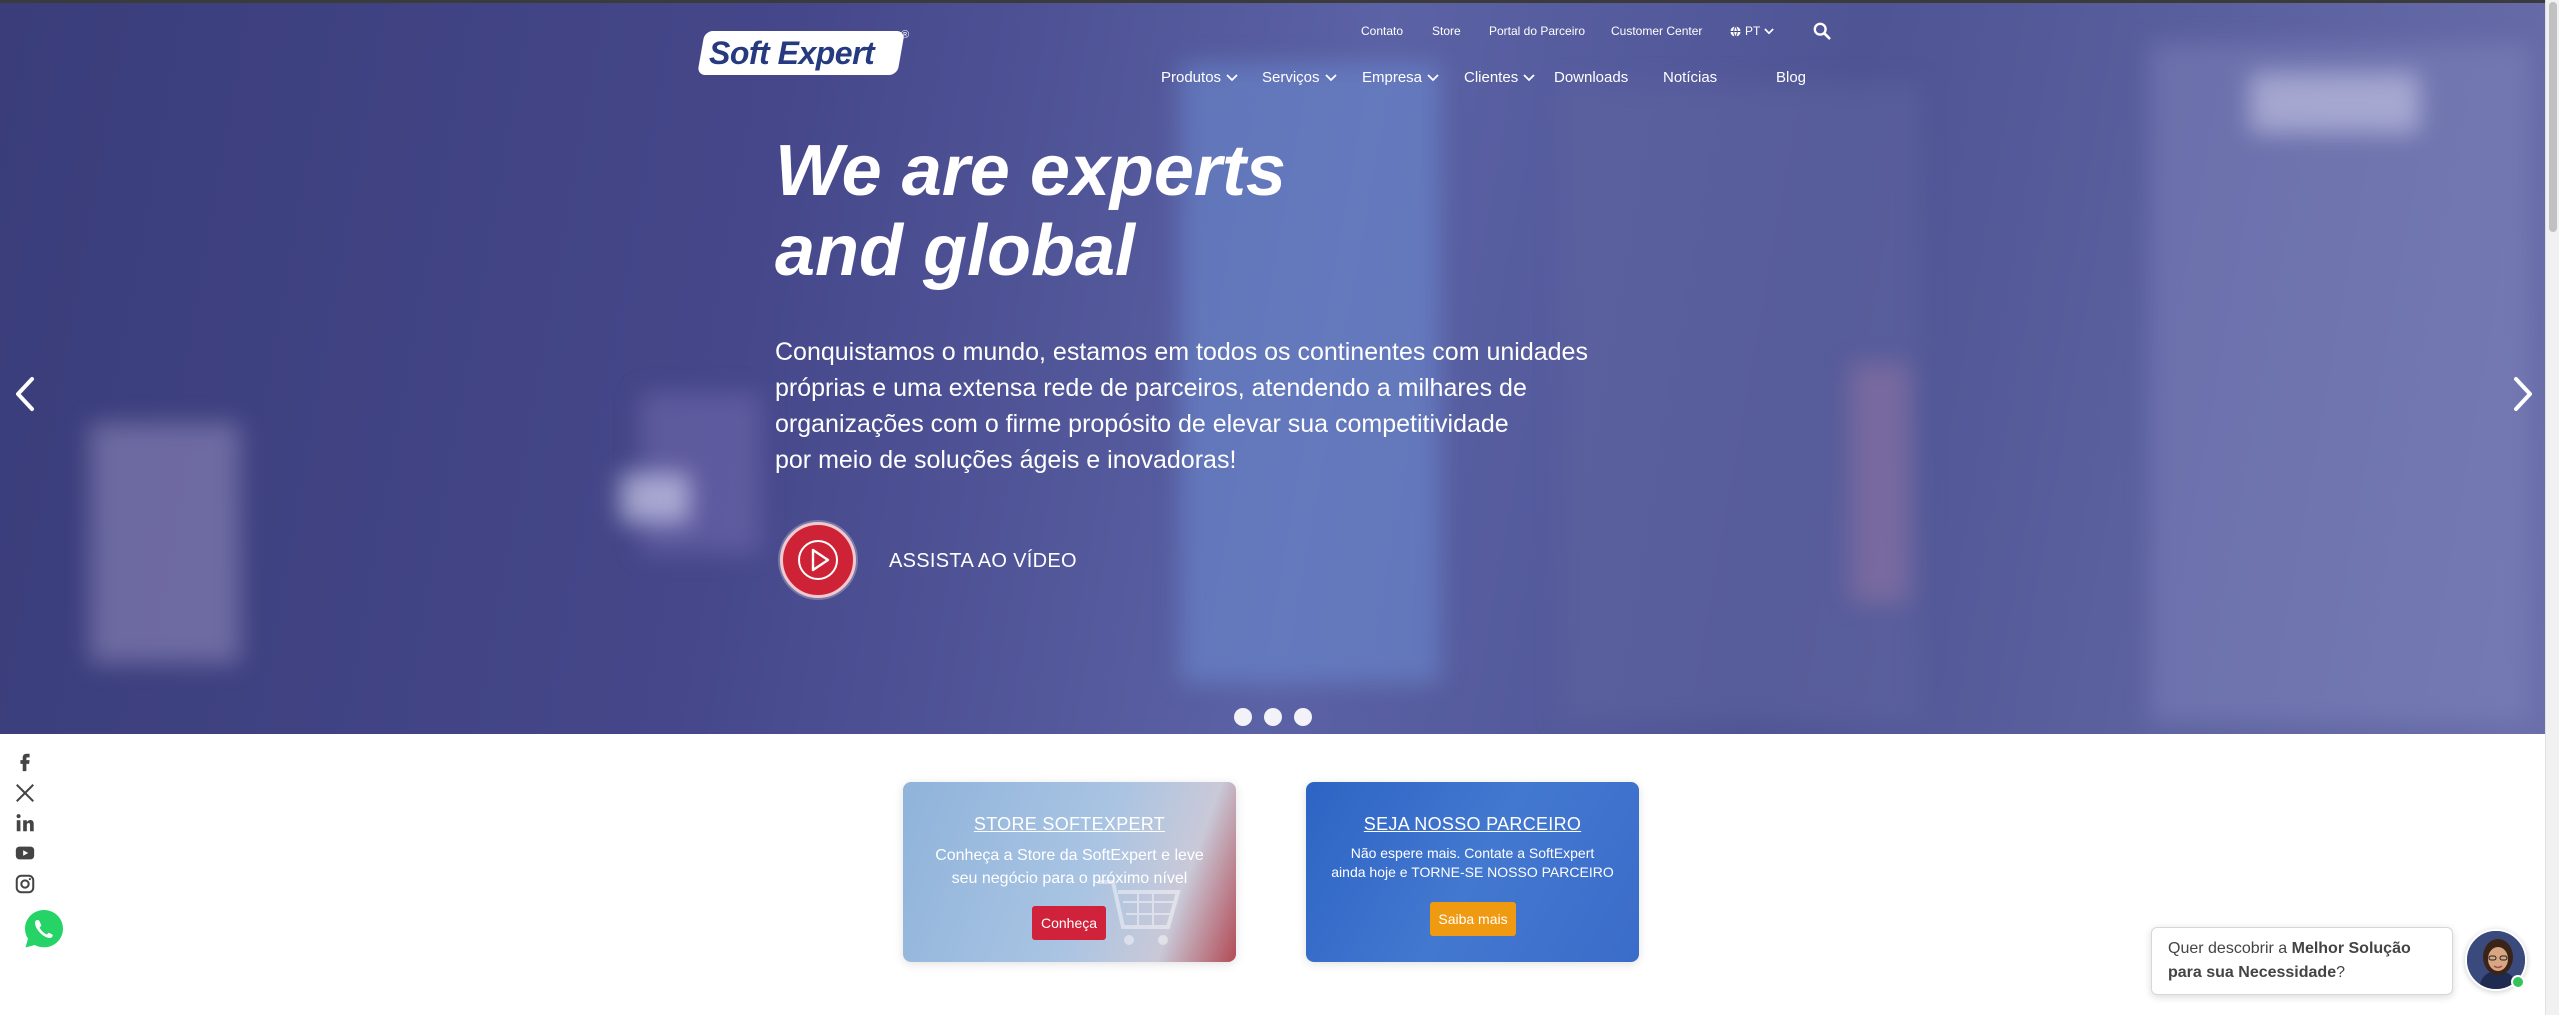  I want to click on card-text-line: Conheça a Store da SoftExpert e leve, so click(1069, 855).